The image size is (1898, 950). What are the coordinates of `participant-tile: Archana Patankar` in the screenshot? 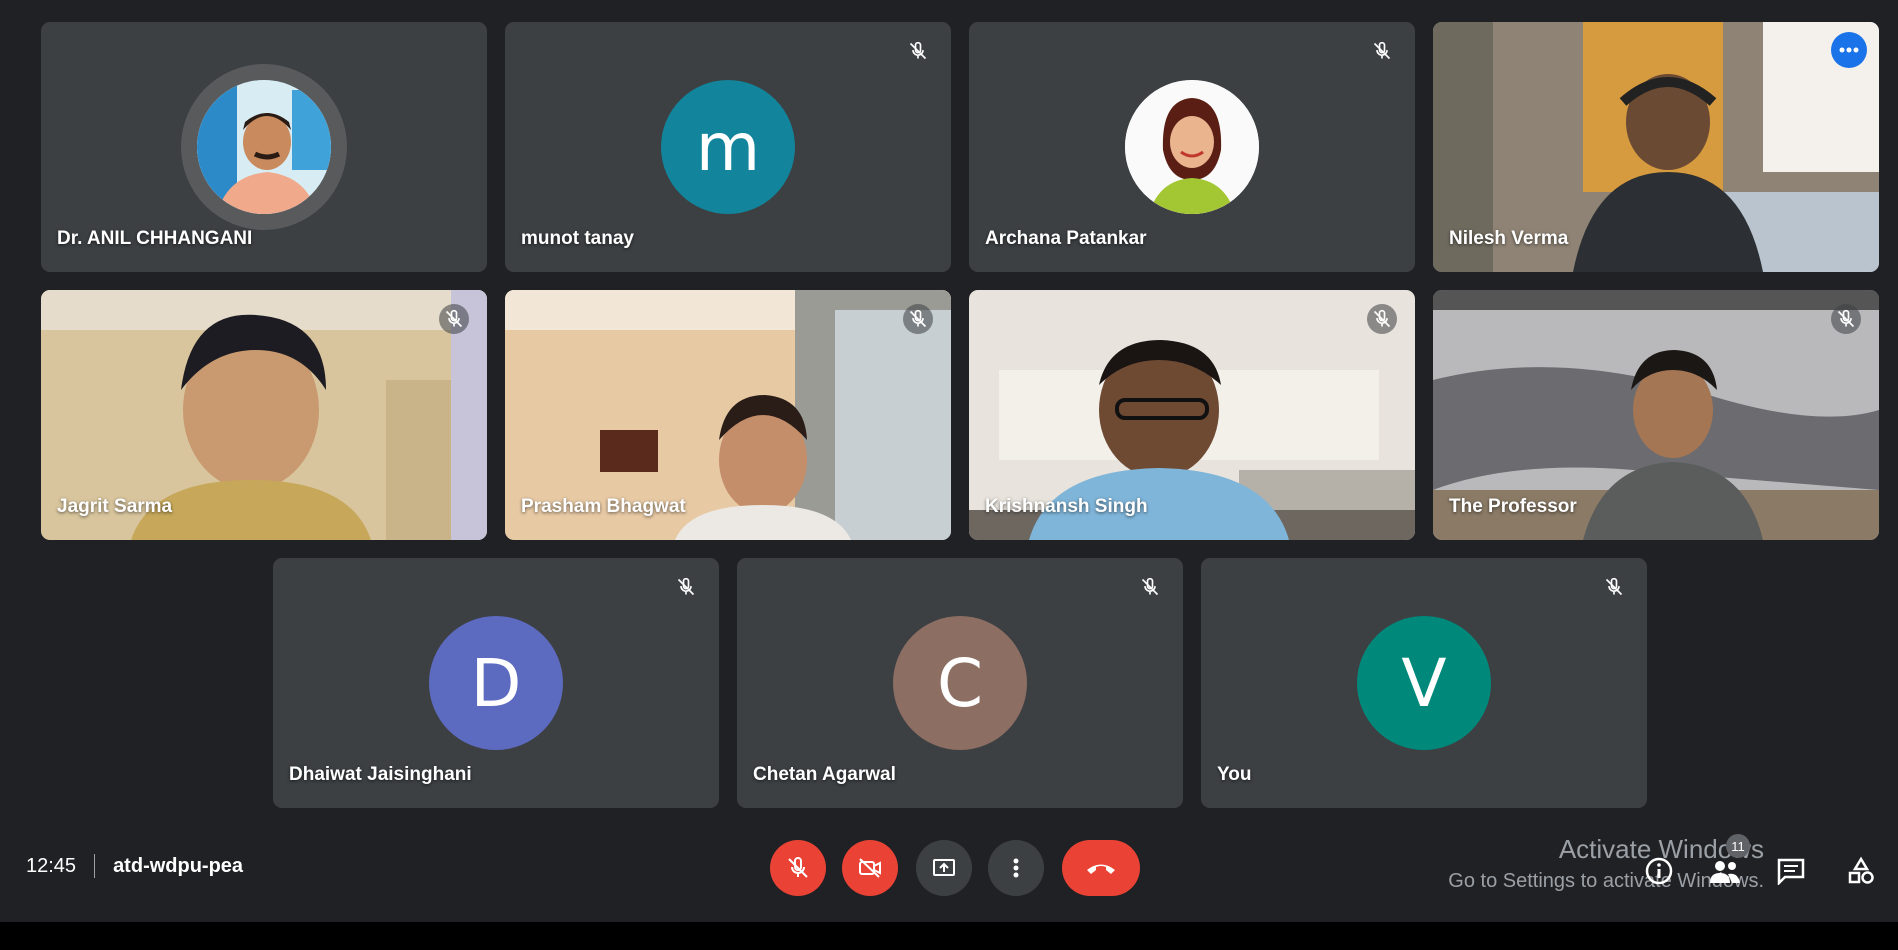 It's located at (1192, 147).